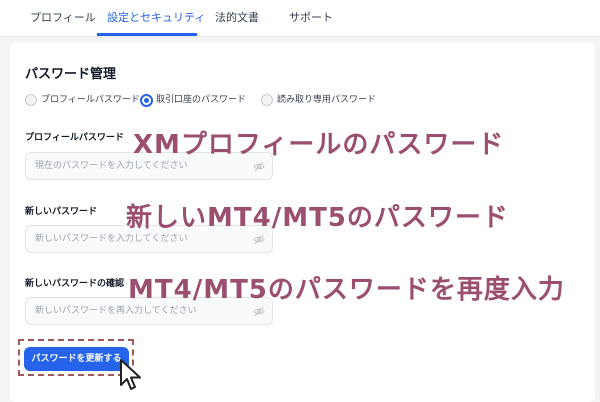 This screenshot has width=600, height=402. I want to click on tab-legal-documents: 法的文書, so click(237, 17).